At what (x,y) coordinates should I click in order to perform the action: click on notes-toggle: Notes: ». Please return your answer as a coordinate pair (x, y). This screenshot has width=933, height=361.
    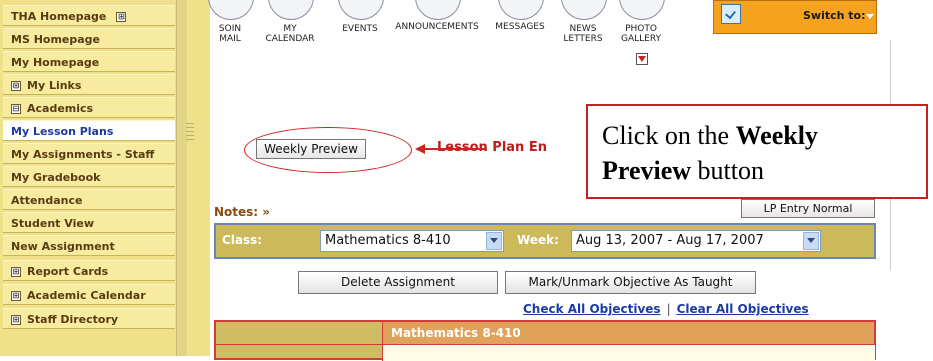
    Looking at the image, I should click on (242, 212).